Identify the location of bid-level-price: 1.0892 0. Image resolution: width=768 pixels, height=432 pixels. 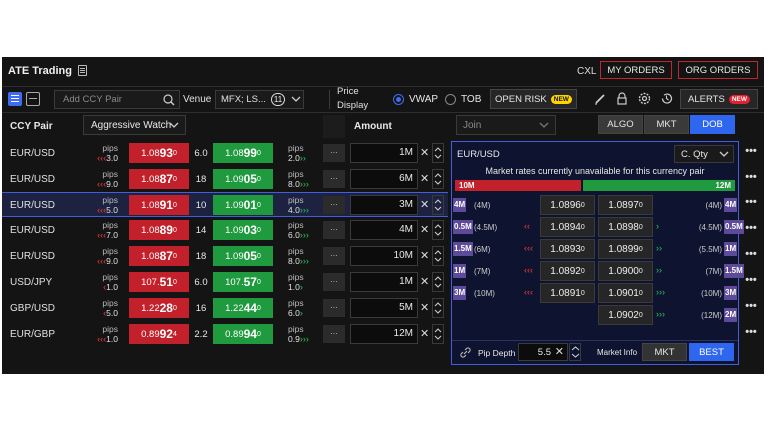
(567, 271).